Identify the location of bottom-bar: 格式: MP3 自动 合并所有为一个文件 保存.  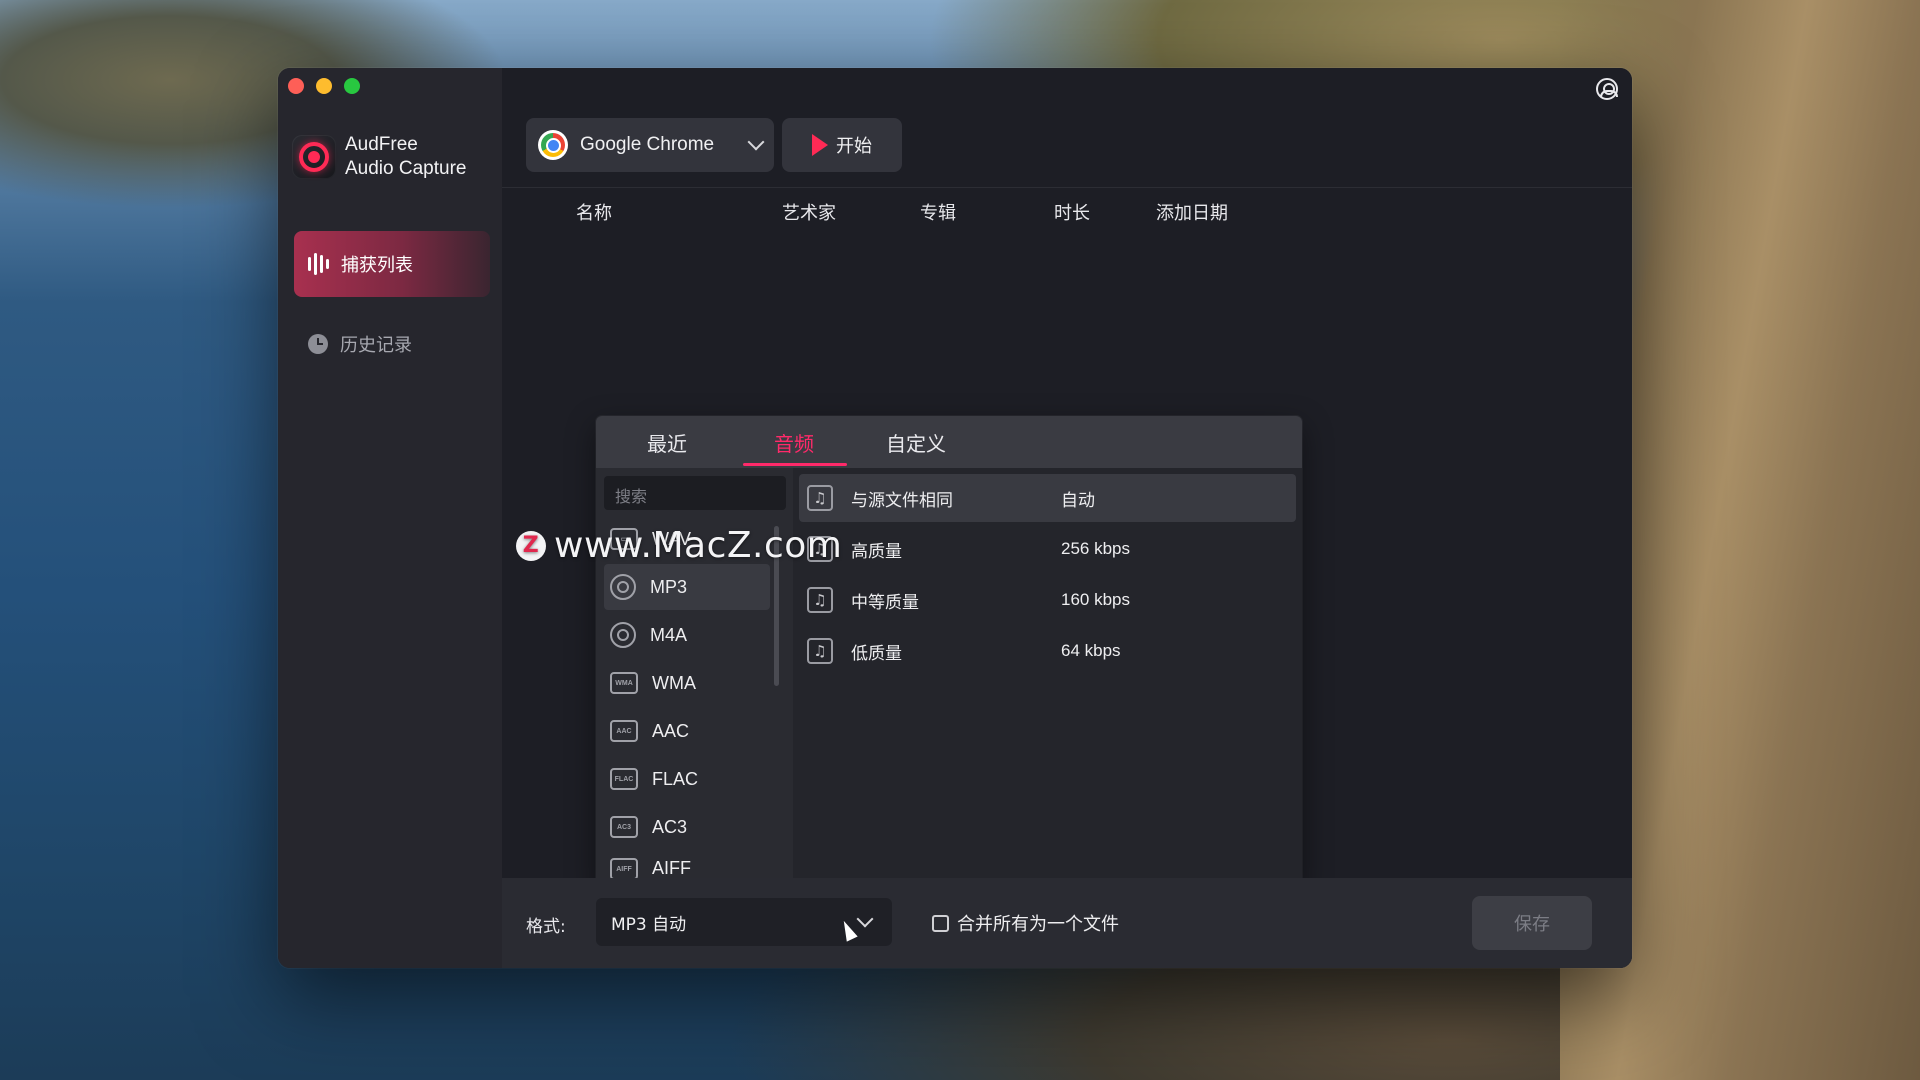
(1067, 923).